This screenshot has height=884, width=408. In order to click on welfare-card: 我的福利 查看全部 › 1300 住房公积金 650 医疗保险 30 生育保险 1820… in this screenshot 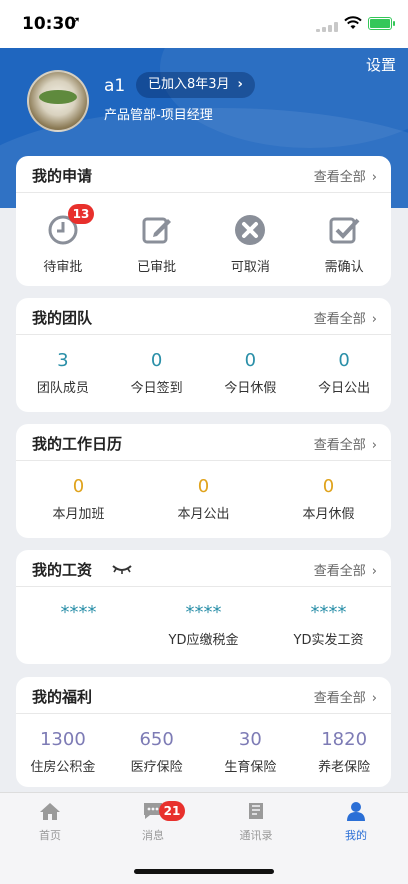, I will do `click(203, 732)`.